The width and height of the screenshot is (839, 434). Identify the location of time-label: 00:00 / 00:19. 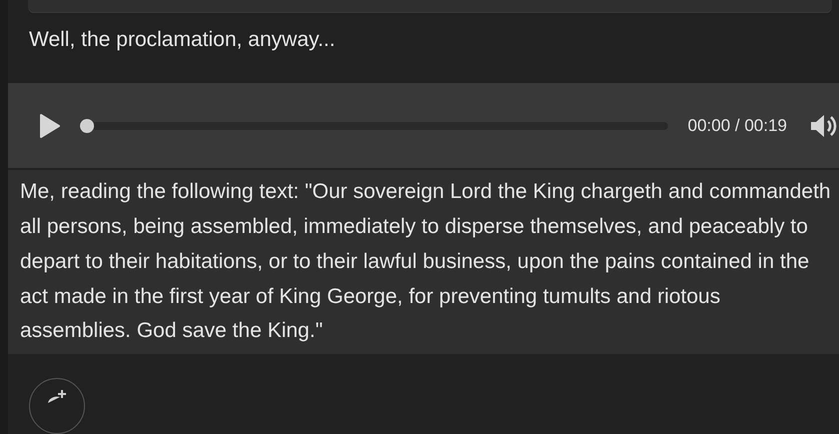
(737, 126).